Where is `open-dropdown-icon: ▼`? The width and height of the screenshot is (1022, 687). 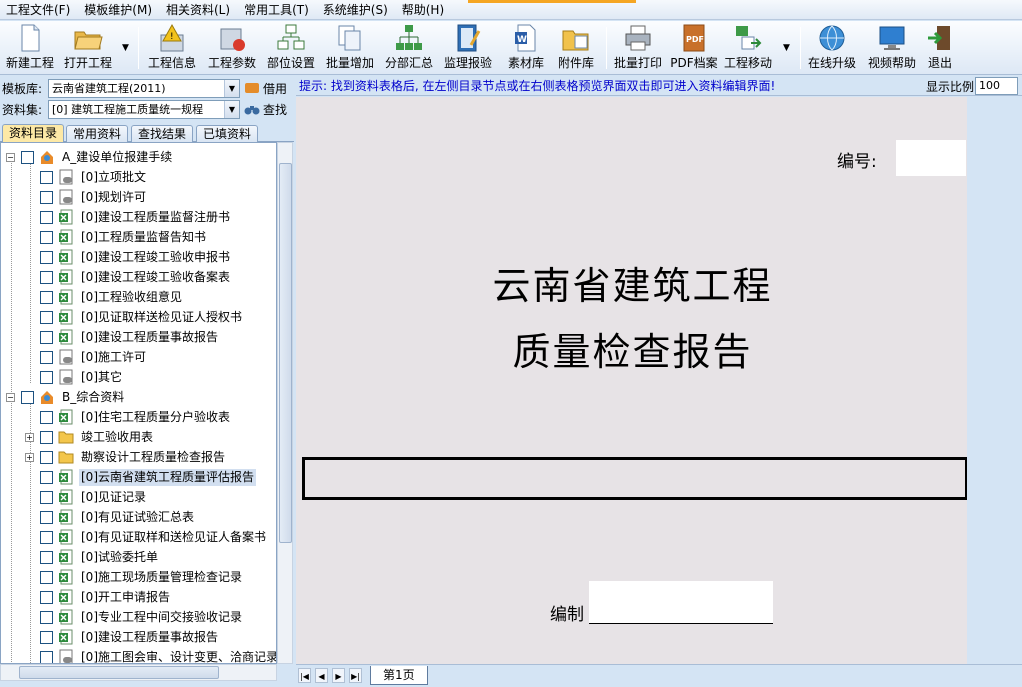
open-dropdown-icon: ▼ is located at coordinates (125, 48).